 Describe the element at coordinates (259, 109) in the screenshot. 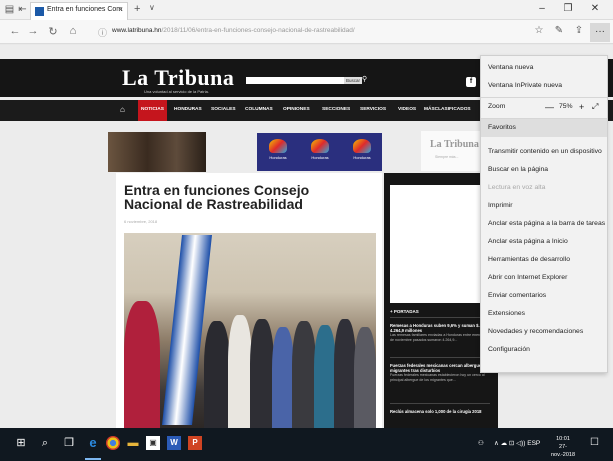

I see `nav-item-columnas: COLUMNAS` at that location.